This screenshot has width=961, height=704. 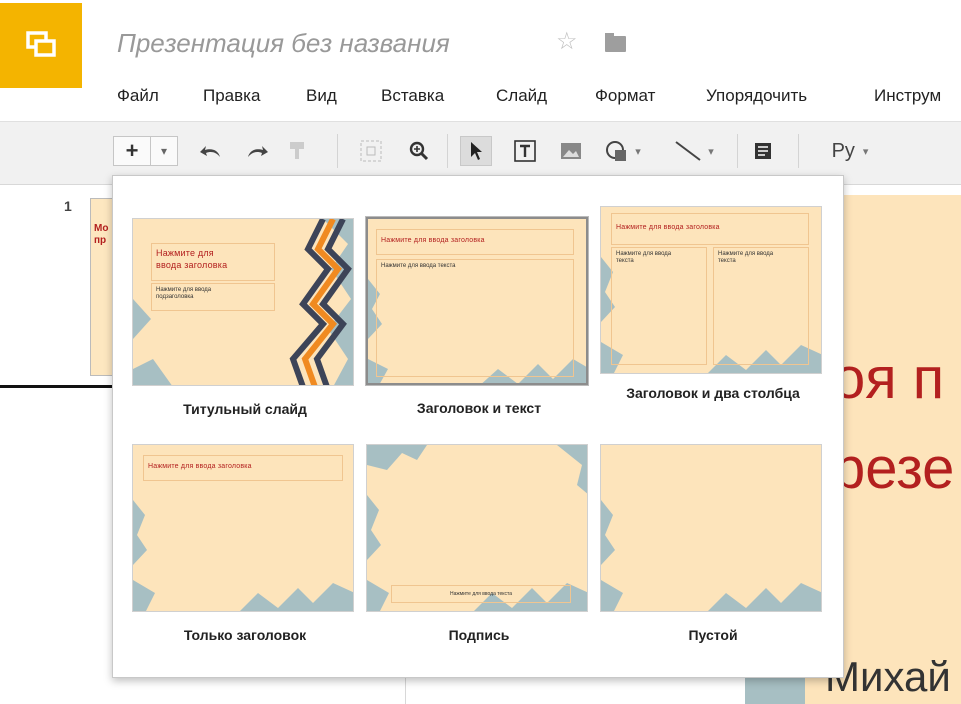 What do you see at coordinates (713, 393) in the screenshot?
I see `layout-label: Заголовок и два столбца` at bounding box center [713, 393].